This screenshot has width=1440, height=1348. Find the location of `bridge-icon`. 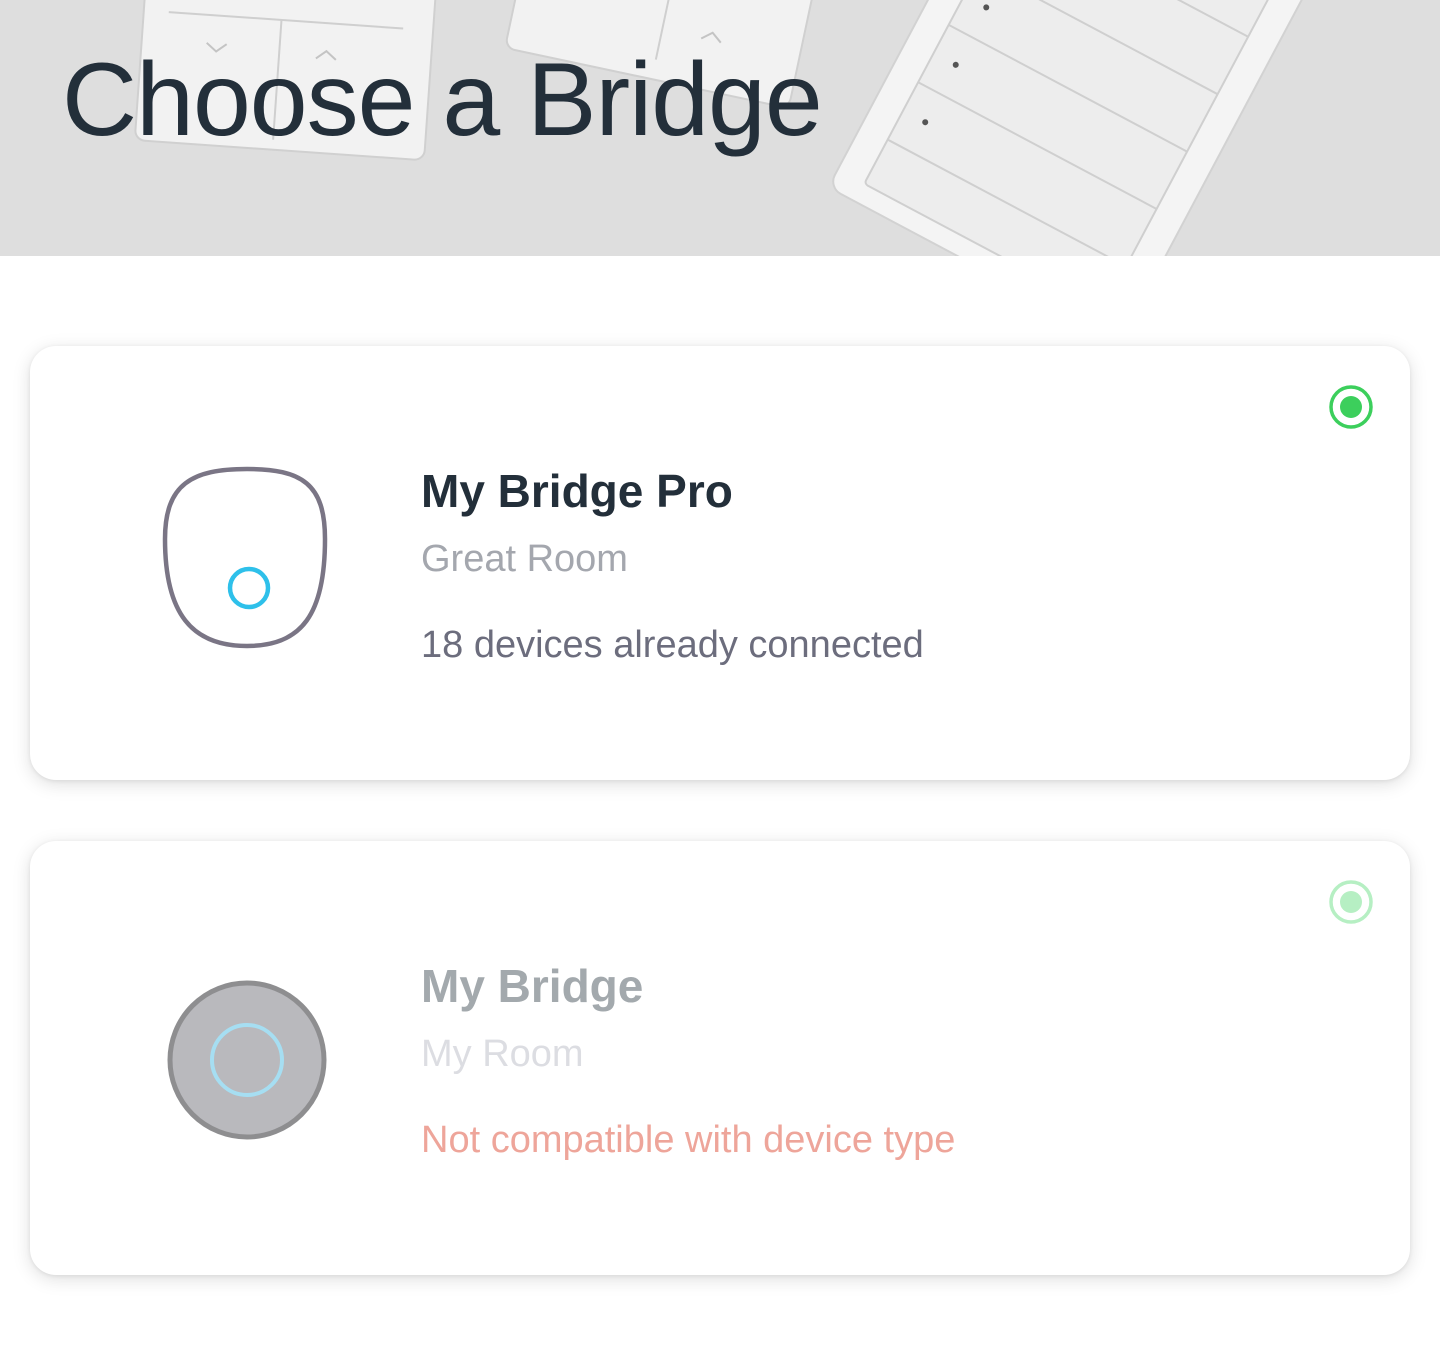

bridge-icon is located at coordinates (247, 1060).